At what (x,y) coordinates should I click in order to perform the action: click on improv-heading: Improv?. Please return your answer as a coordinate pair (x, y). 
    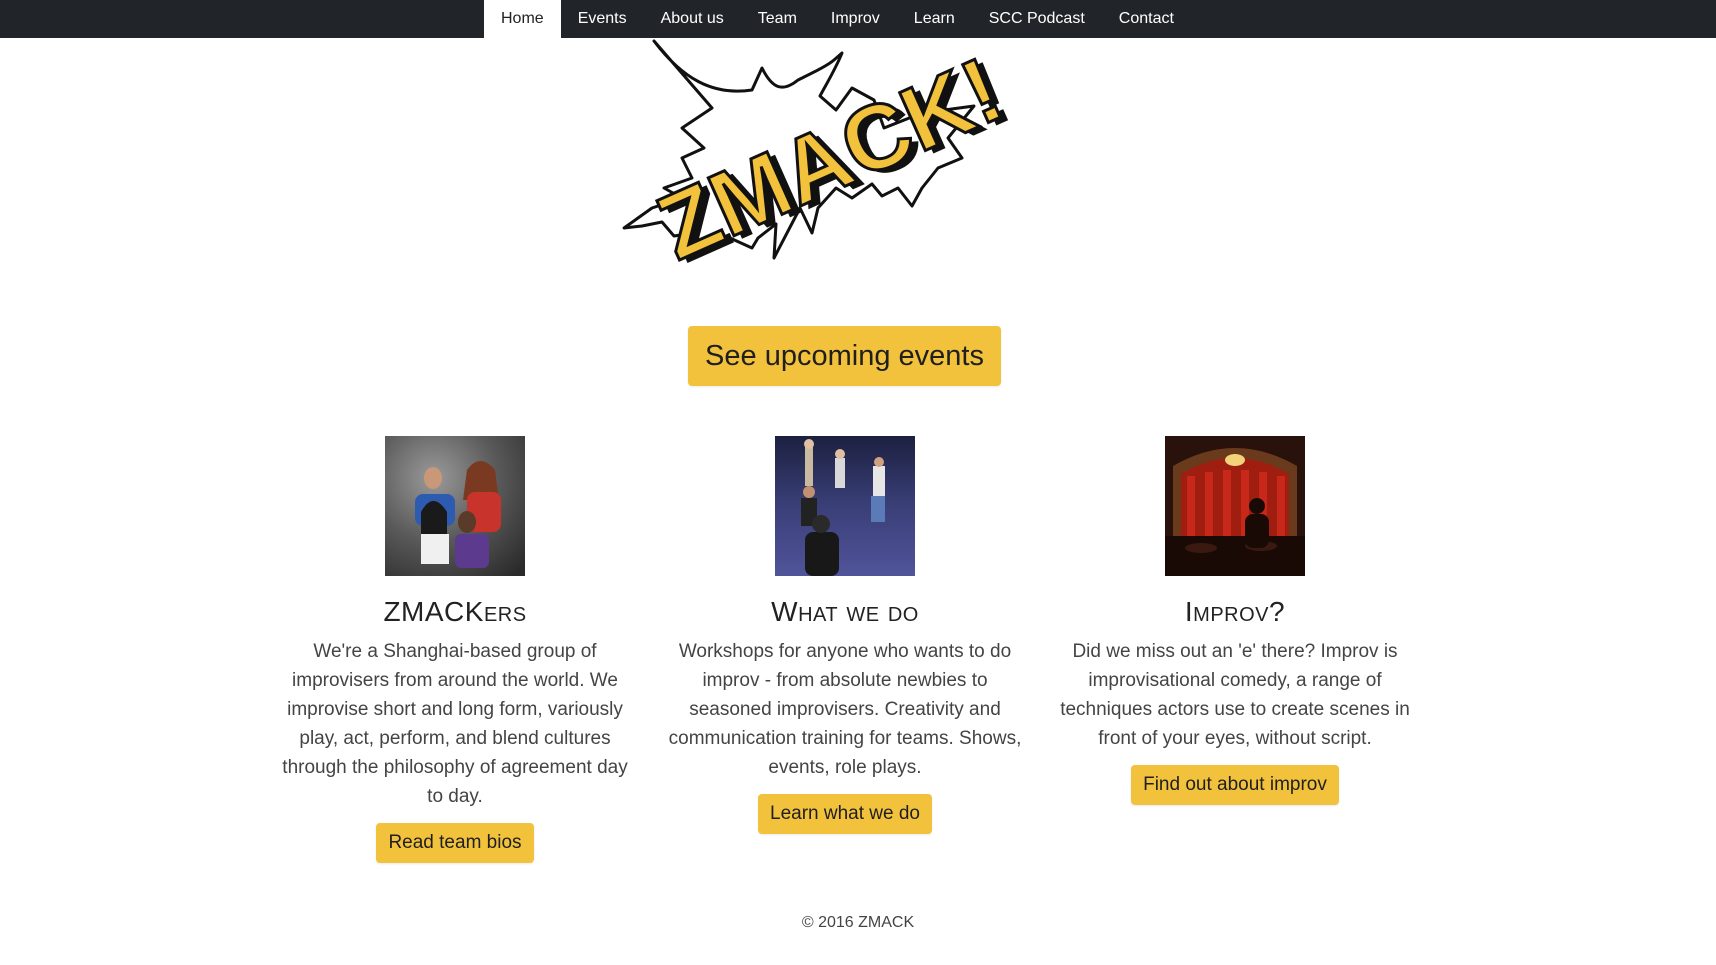
    Looking at the image, I should click on (1235, 611).